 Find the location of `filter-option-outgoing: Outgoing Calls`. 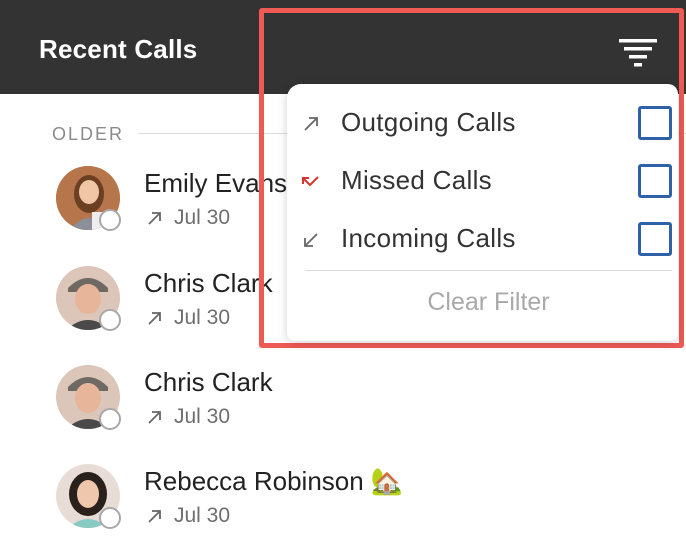

filter-option-outgoing: Outgoing Calls is located at coordinates (482, 123).